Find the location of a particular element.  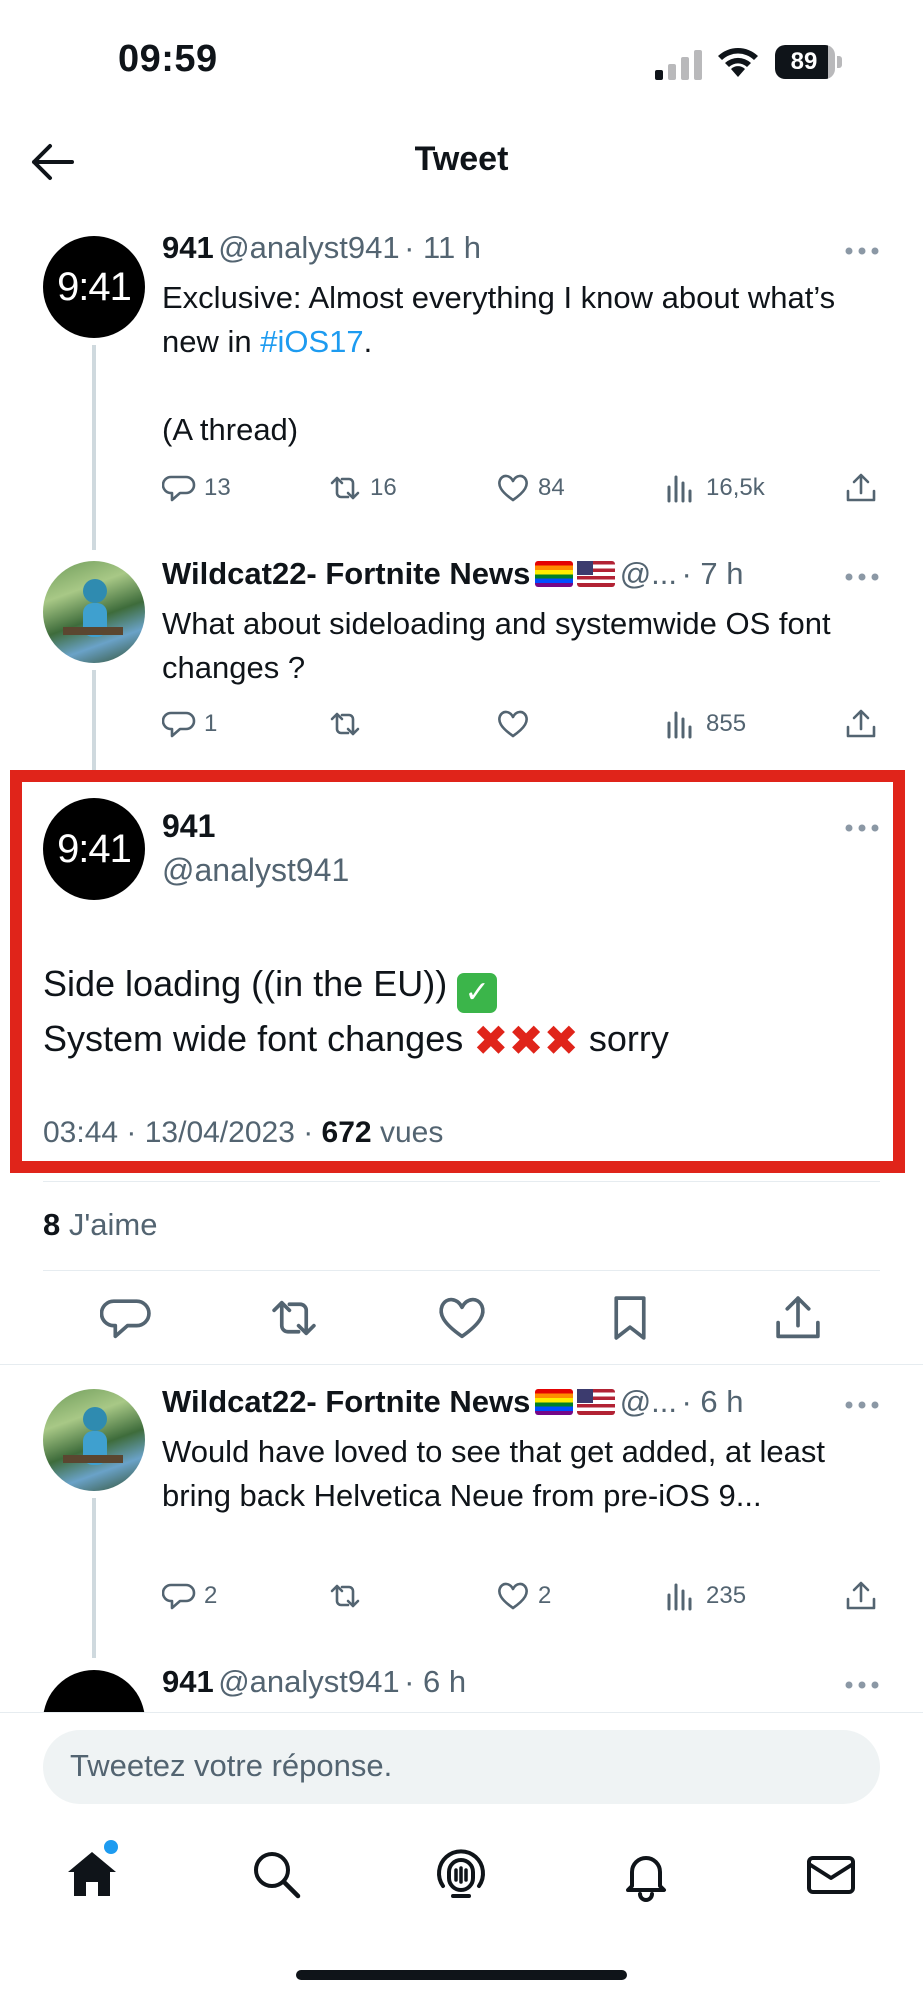

views-count: 855 is located at coordinates (726, 723).